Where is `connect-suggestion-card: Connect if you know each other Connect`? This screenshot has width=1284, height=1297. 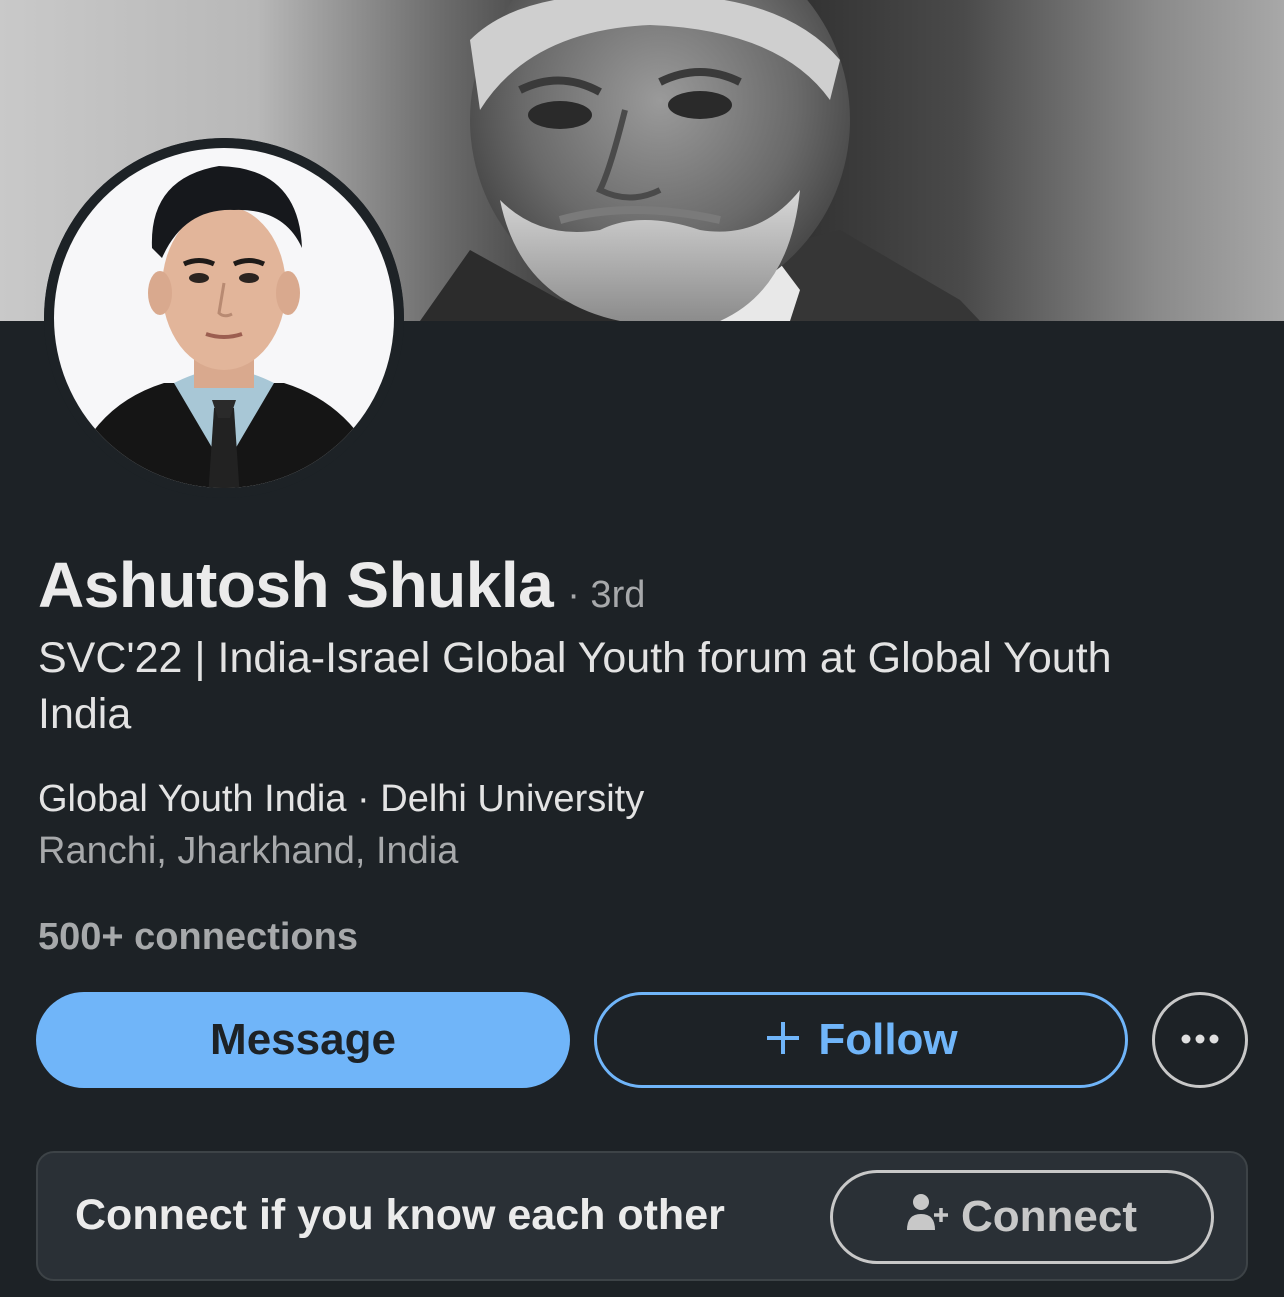 connect-suggestion-card: Connect if you know each other Connect is located at coordinates (642, 1216).